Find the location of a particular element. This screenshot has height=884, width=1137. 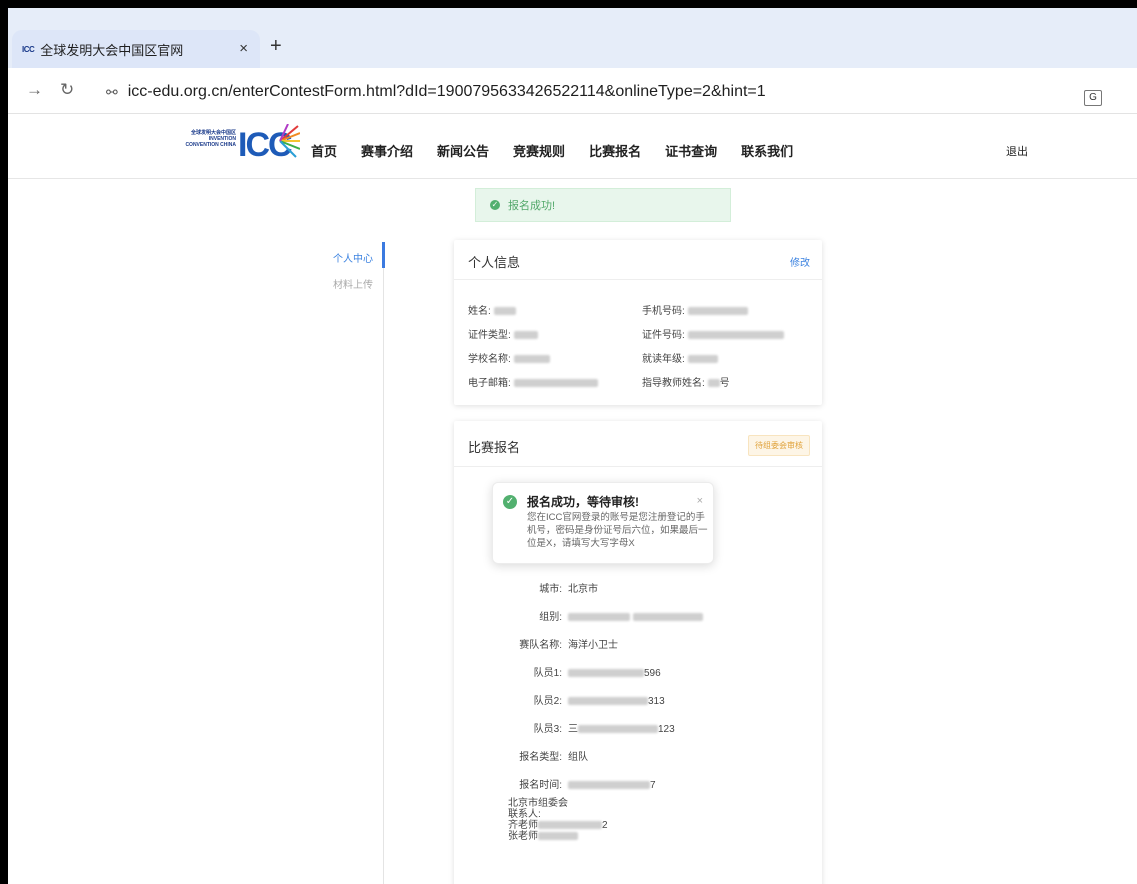

personal-info-title: 个人信息 is located at coordinates (494, 262).